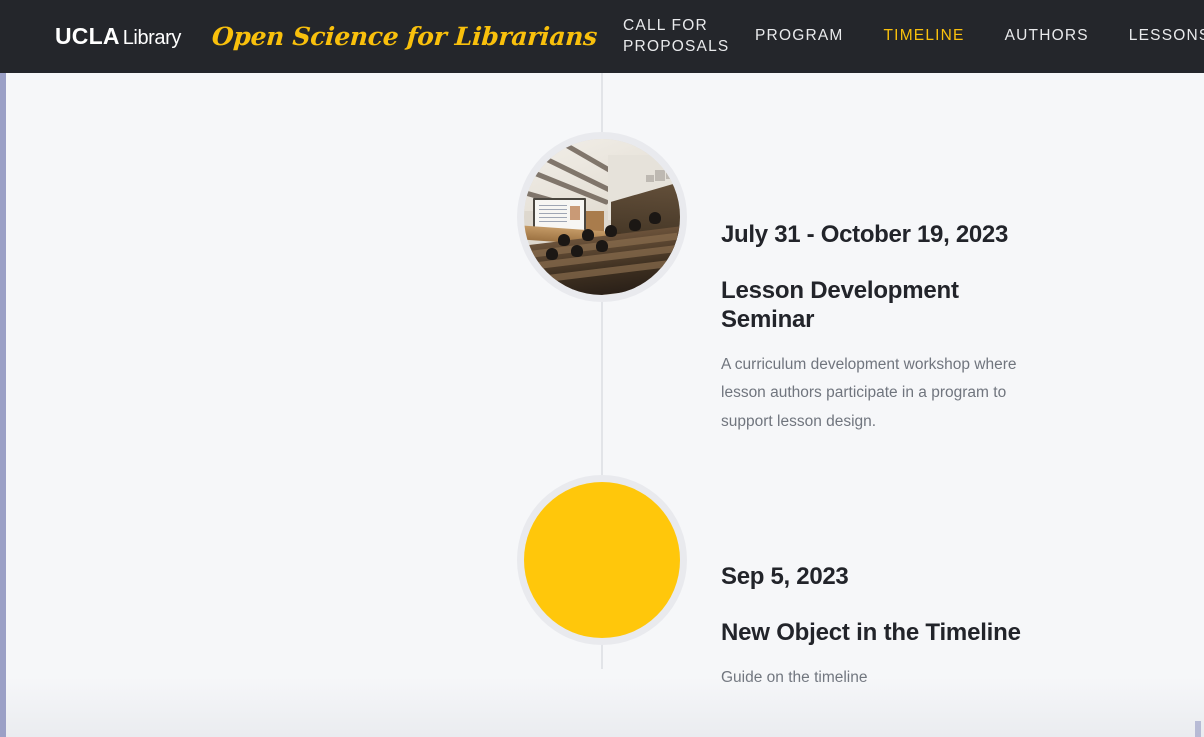 The height and width of the screenshot is (737, 1204). I want to click on site-title: Open Science for Librarians, so click(404, 36).